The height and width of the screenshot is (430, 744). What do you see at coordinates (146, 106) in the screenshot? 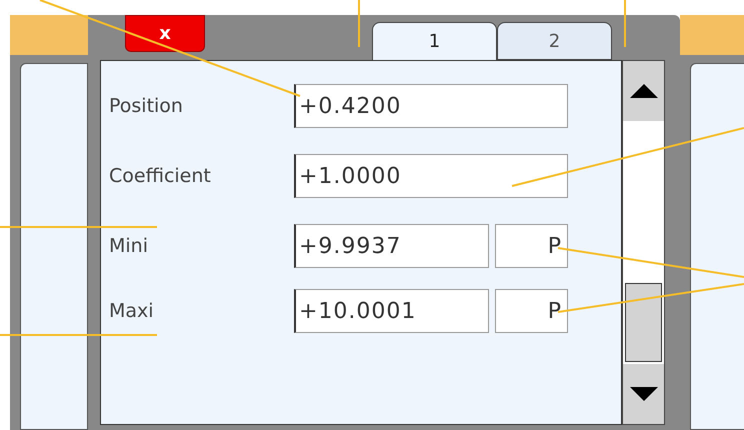
I see `field-label: Position` at bounding box center [146, 106].